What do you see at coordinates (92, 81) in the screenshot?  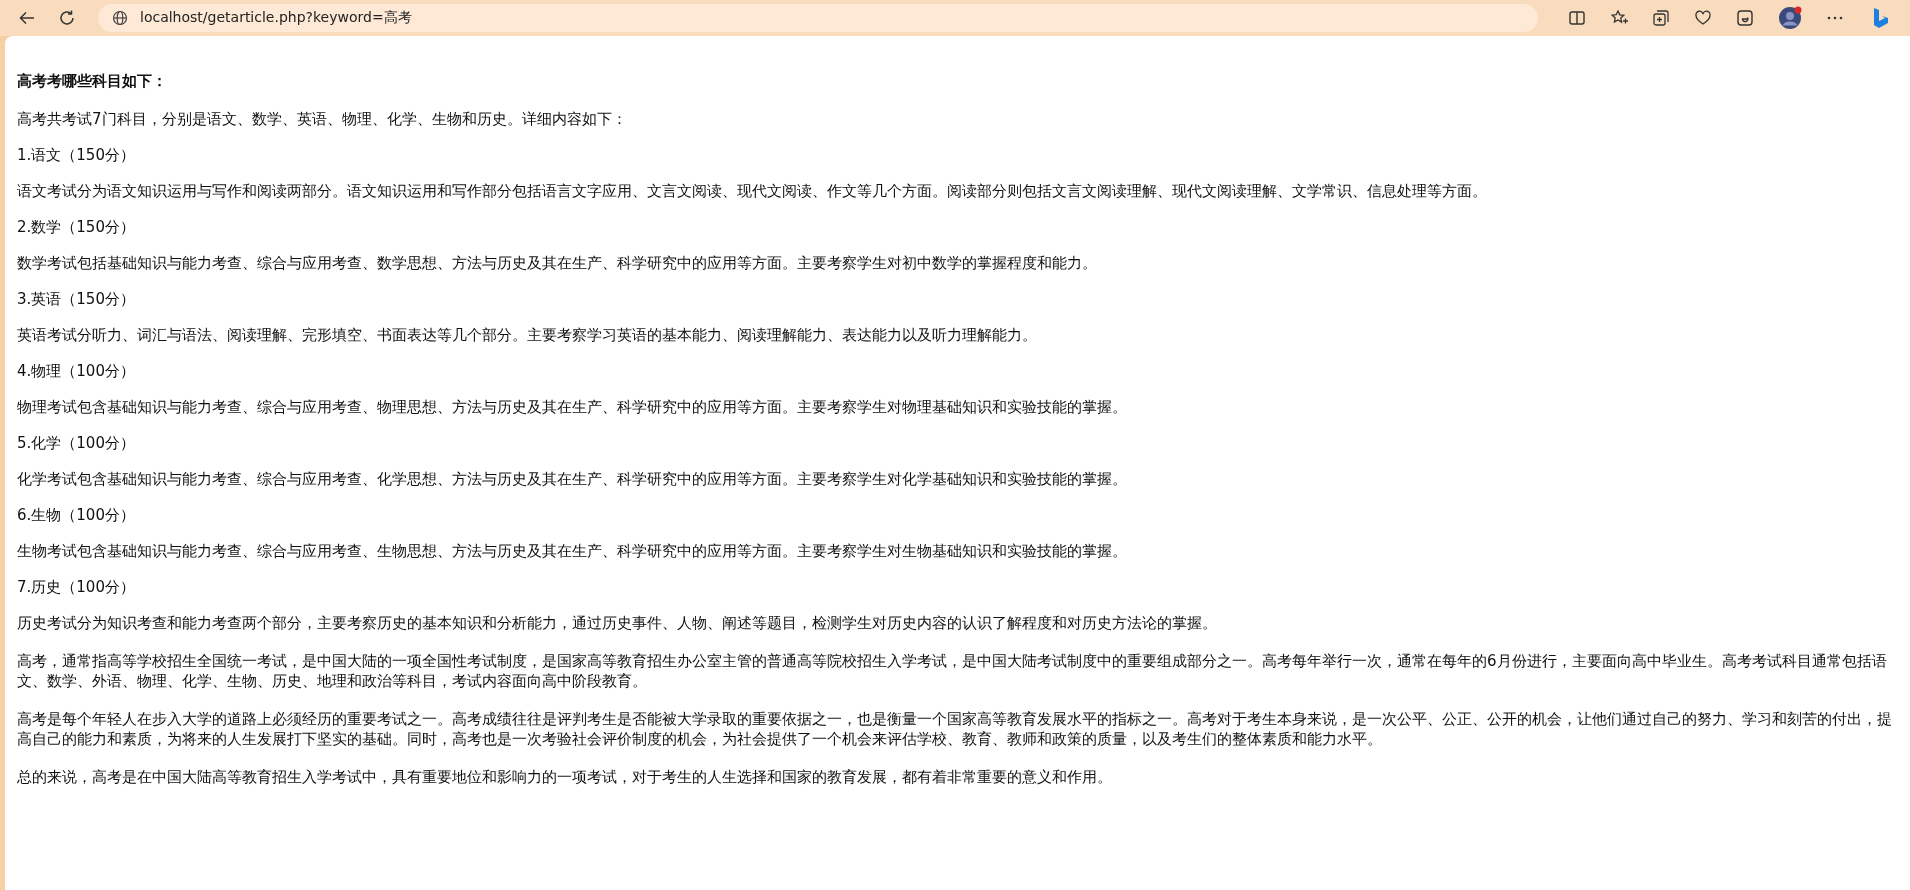 I see `article-heading: 高考考哪些科目如下：` at bounding box center [92, 81].